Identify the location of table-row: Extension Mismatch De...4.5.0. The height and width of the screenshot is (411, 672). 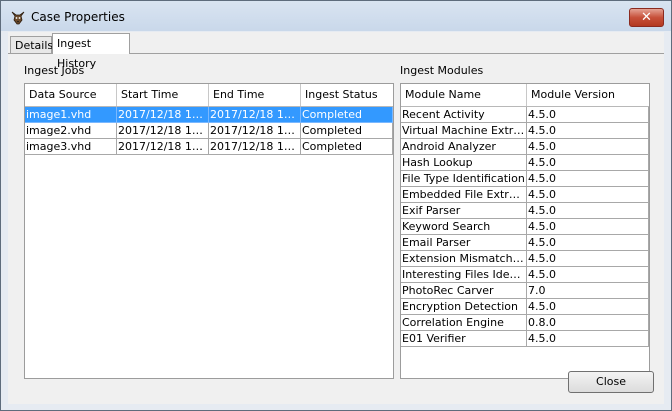
(525, 259).